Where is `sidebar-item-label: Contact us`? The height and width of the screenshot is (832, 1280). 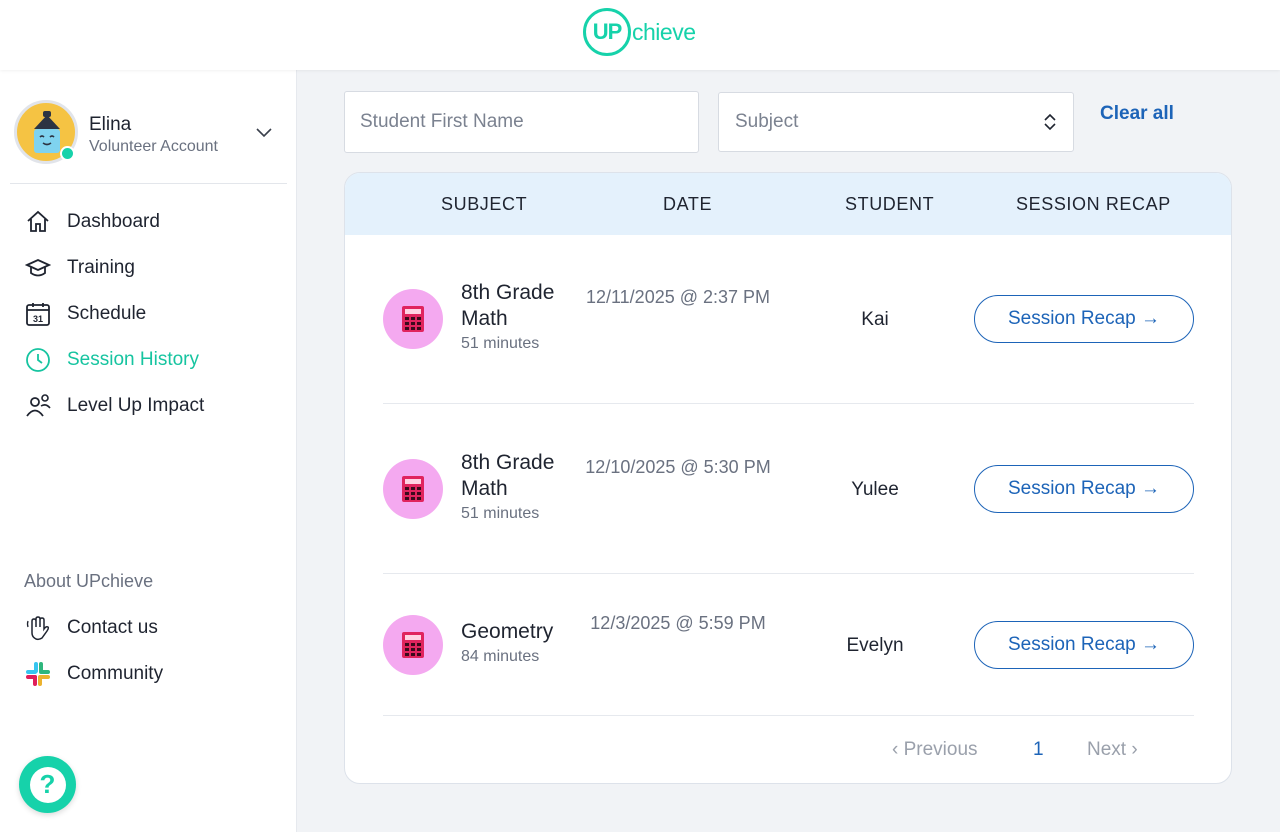 sidebar-item-label: Contact us is located at coordinates (112, 627).